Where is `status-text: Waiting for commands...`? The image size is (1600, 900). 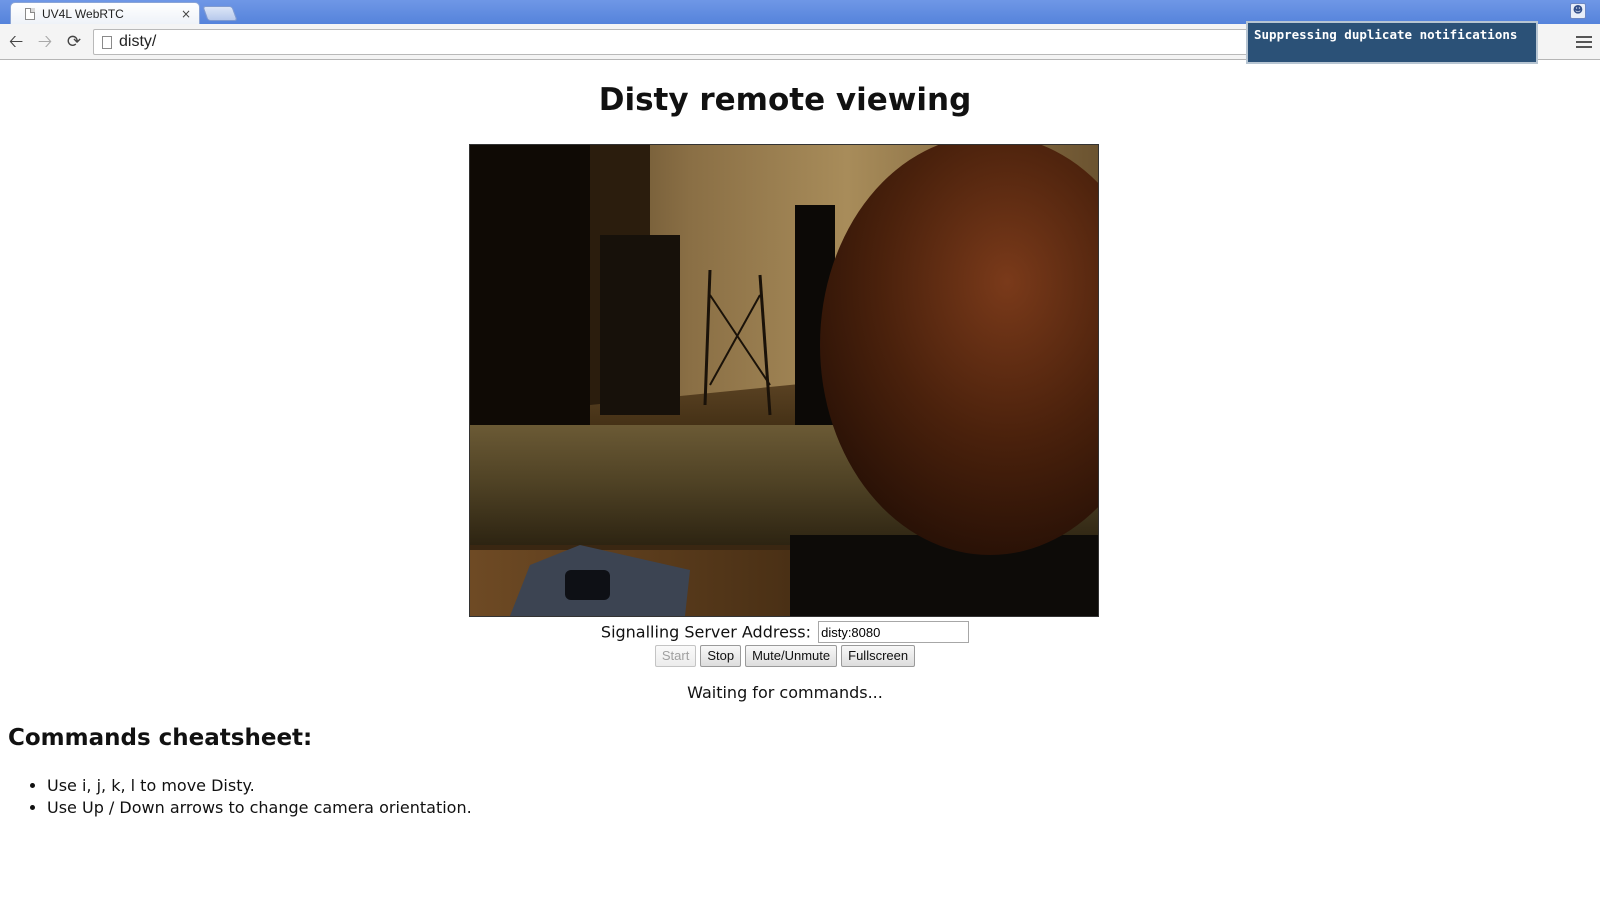
status-text: Waiting for commands... is located at coordinates (785, 692).